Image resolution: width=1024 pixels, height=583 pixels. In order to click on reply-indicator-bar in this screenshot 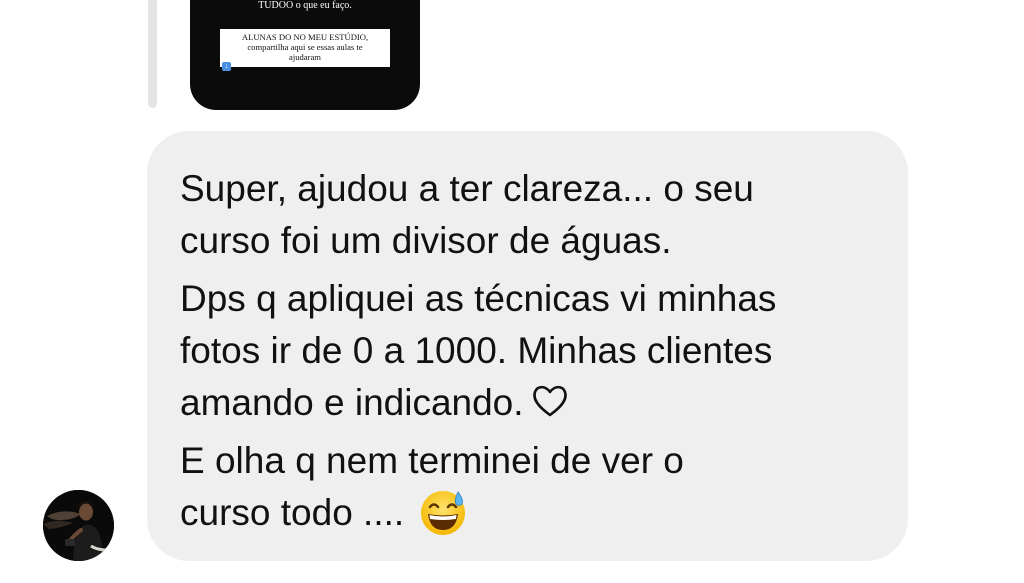, I will do `click(152, 54)`.